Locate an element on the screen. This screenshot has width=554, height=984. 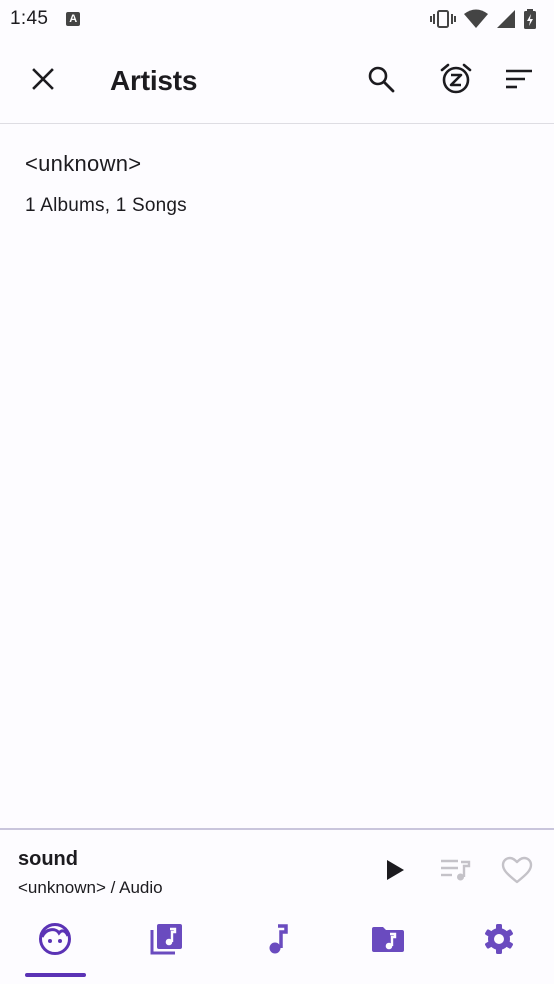
nav-selected-indicator is located at coordinates (55, 975).